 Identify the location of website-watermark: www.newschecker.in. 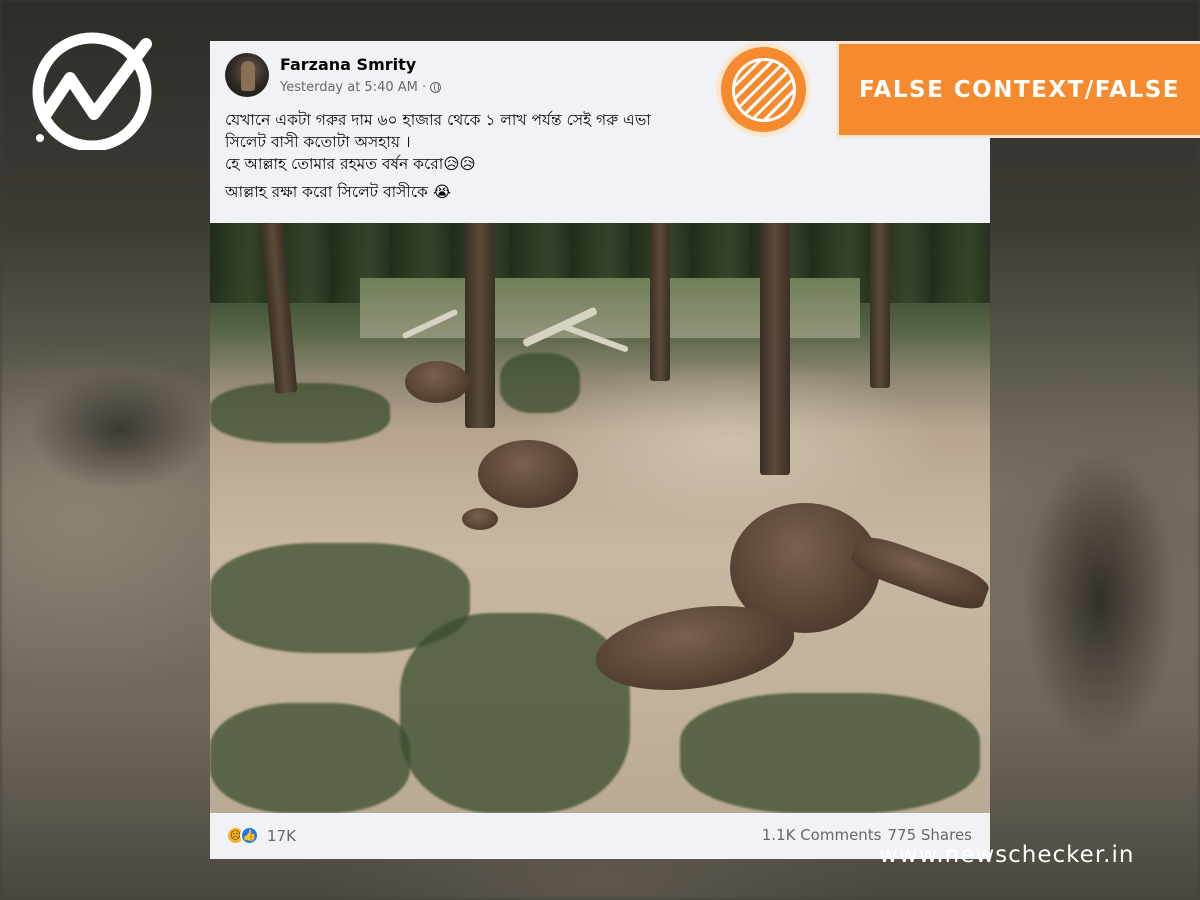
(1007, 855).